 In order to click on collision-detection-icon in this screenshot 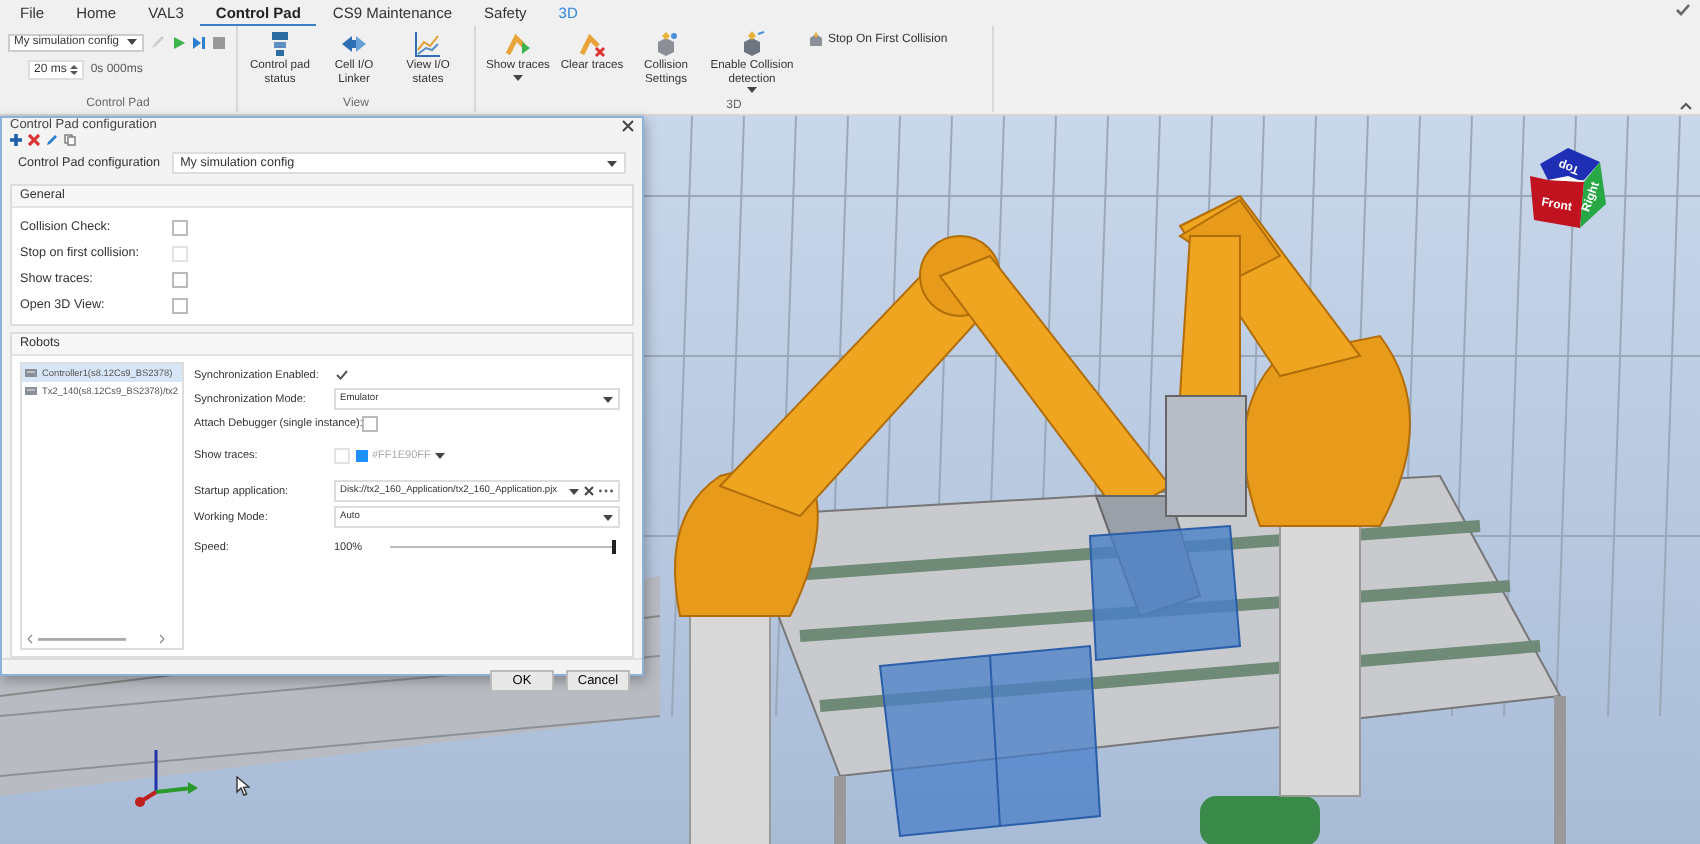, I will do `click(752, 44)`.